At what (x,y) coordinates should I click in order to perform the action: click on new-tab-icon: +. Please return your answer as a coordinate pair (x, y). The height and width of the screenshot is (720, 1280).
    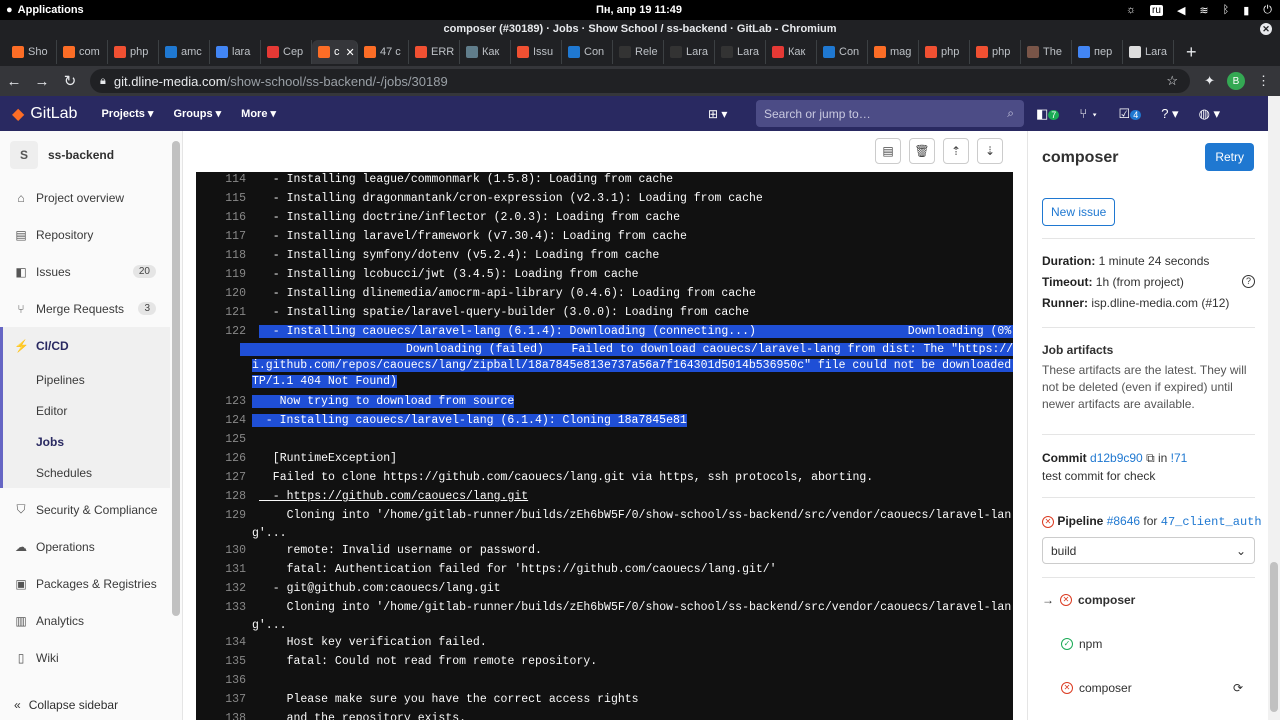
    Looking at the image, I should click on (1191, 52).